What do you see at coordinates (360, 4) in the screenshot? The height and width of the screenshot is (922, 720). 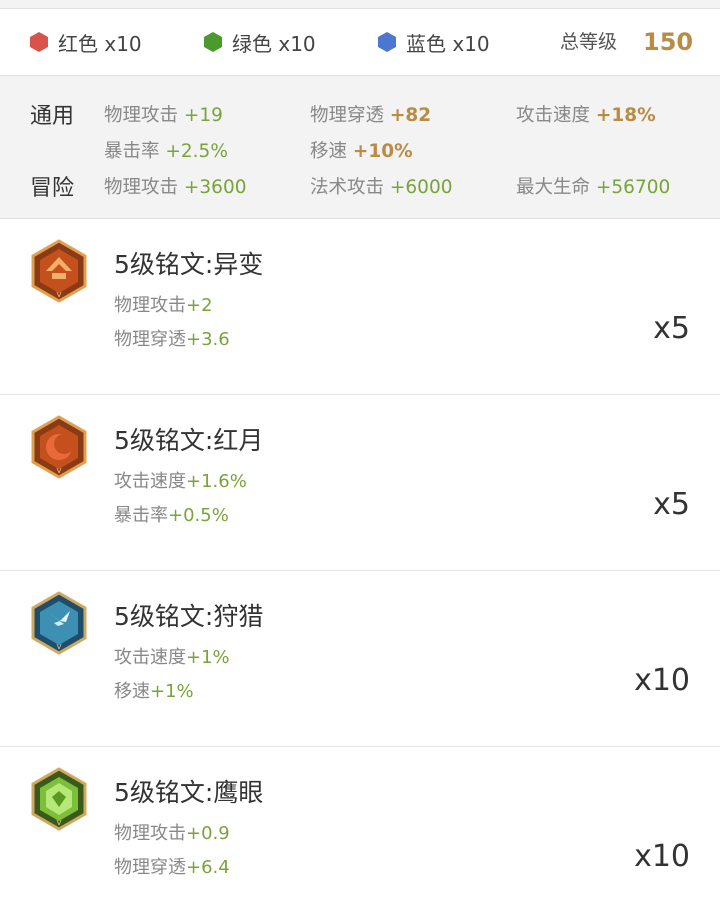 I see `top-divider` at bounding box center [360, 4].